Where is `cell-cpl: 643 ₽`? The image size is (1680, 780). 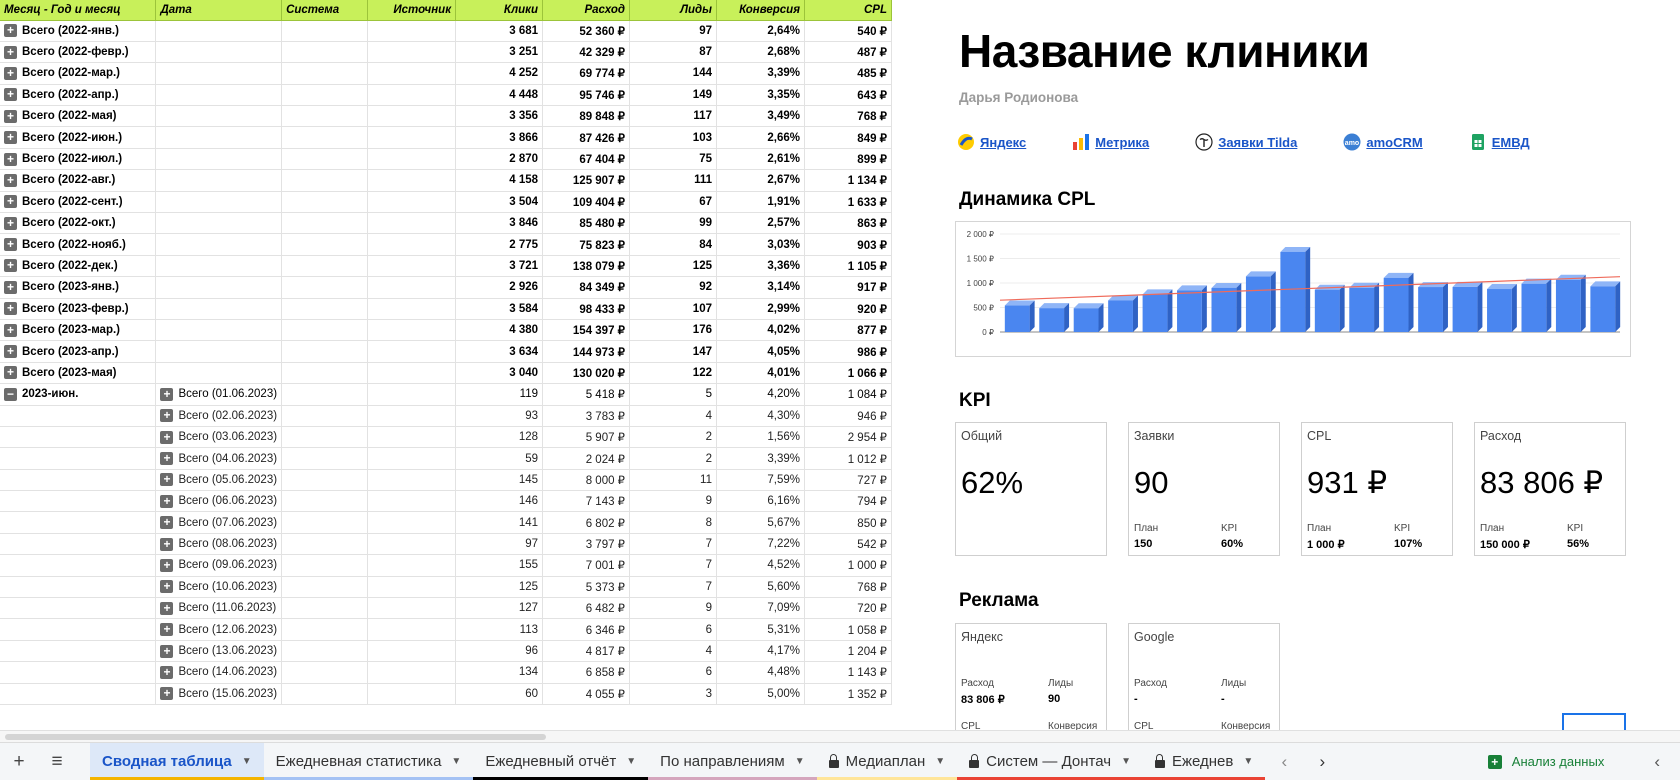
cell-cpl: 643 ₽ is located at coordinates (848, 95).